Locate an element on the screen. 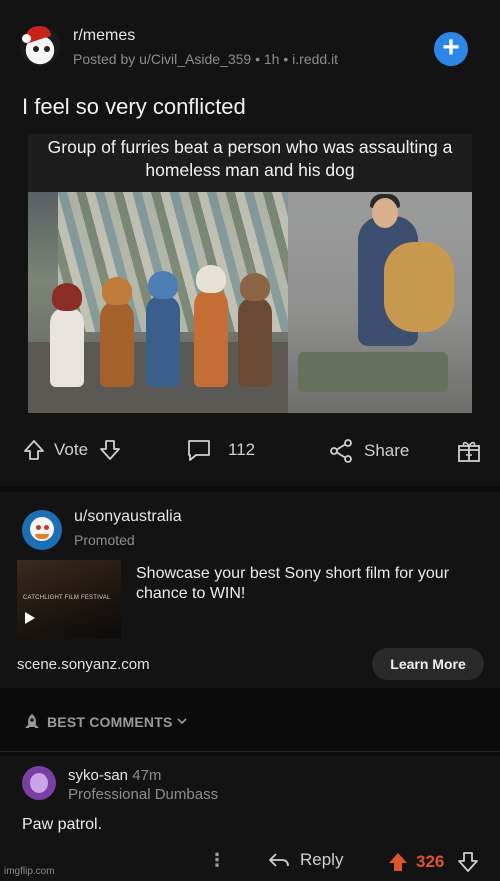  comment-body: Paw patrol. is located at coordinates (62, 824).